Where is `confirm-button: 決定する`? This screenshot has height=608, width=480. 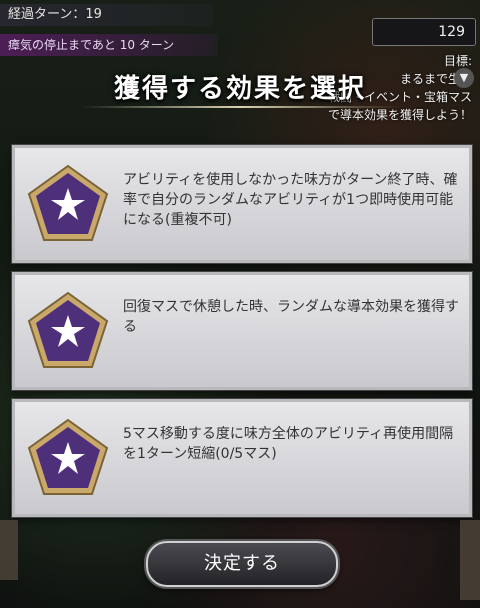 confirm-button: 決定する is located at coordinates (242, 564).